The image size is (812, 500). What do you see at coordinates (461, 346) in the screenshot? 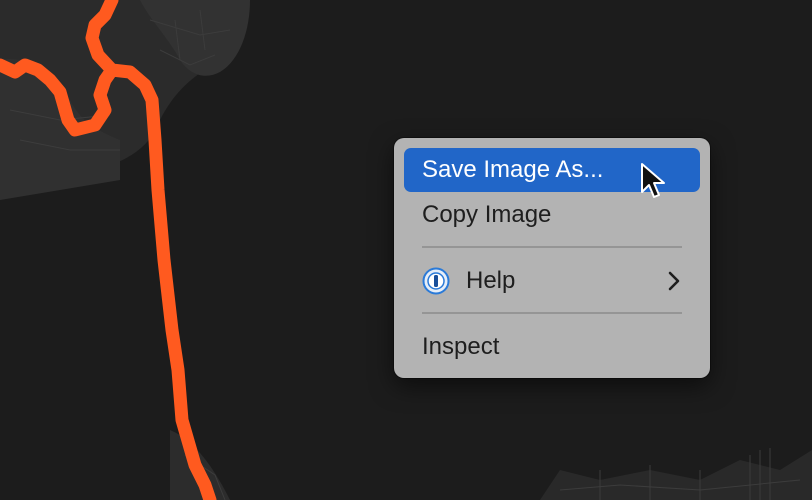
I see `menu-item-label: Inspect` at bounding box center [461, 346].